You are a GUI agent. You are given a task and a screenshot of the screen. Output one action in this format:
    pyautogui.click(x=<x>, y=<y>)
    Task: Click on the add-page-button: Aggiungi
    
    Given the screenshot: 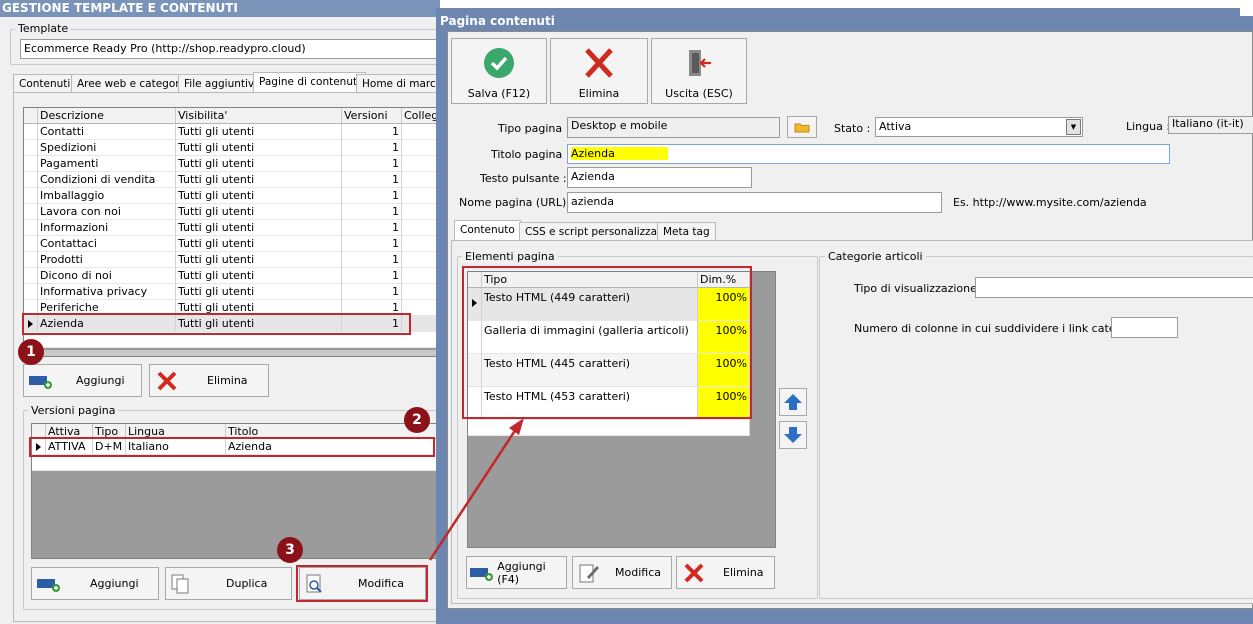 What is the action you would take?
    pyautogui.click(x=82, y=380)
    